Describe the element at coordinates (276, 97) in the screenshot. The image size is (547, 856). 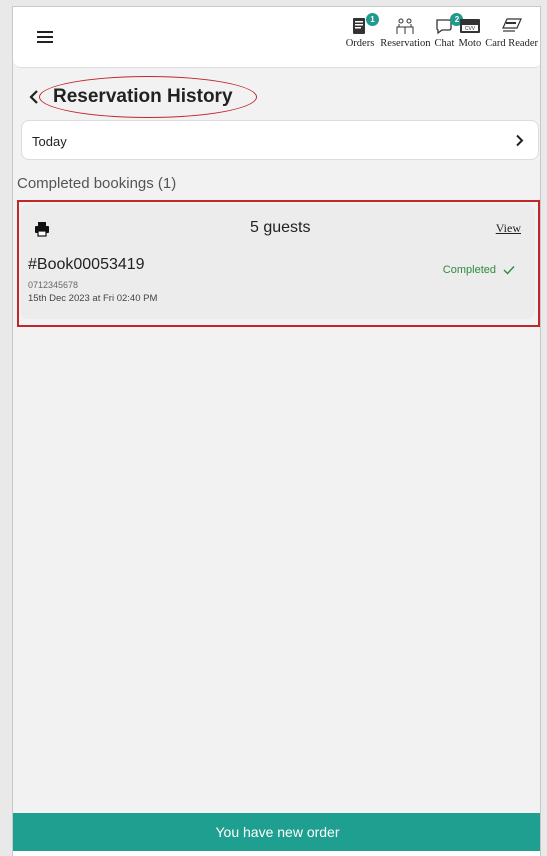
I see `title-row: Reservation History` at that location.